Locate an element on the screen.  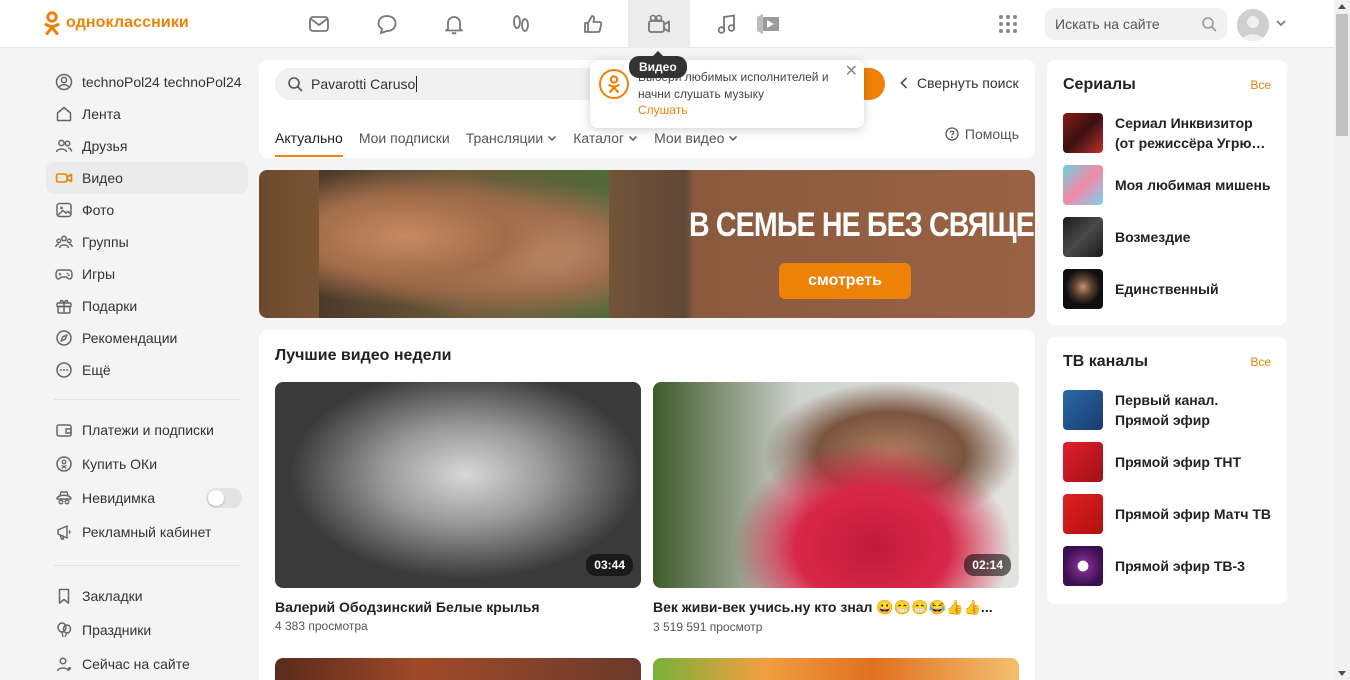
sidebar-item-label: Сейчас на сайте is located at coordinates (136, 664).